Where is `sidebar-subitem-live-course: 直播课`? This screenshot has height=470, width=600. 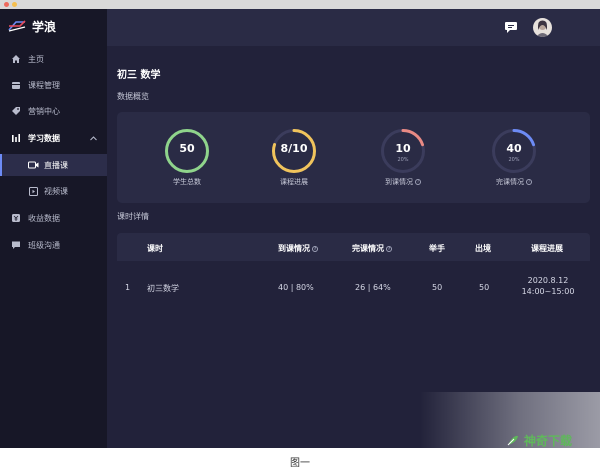 sidebar-subitem-live-course: 直播课 is located at coordinates (53, 165).